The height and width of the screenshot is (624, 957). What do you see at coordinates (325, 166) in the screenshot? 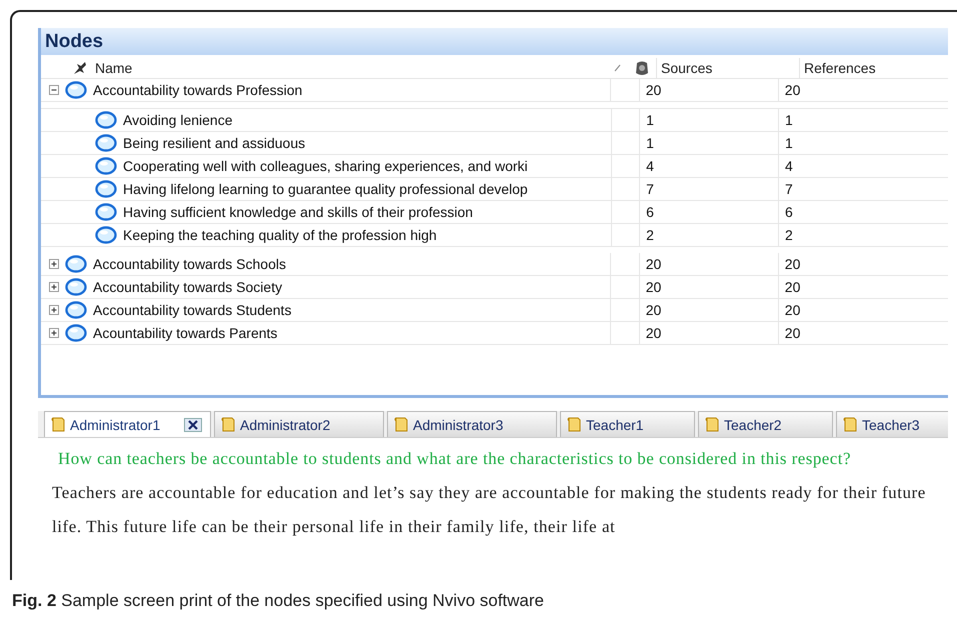
I see `node-name: Cooperating well with colleagues, sharing experiences, and worki` at bounding box center [325, 166].